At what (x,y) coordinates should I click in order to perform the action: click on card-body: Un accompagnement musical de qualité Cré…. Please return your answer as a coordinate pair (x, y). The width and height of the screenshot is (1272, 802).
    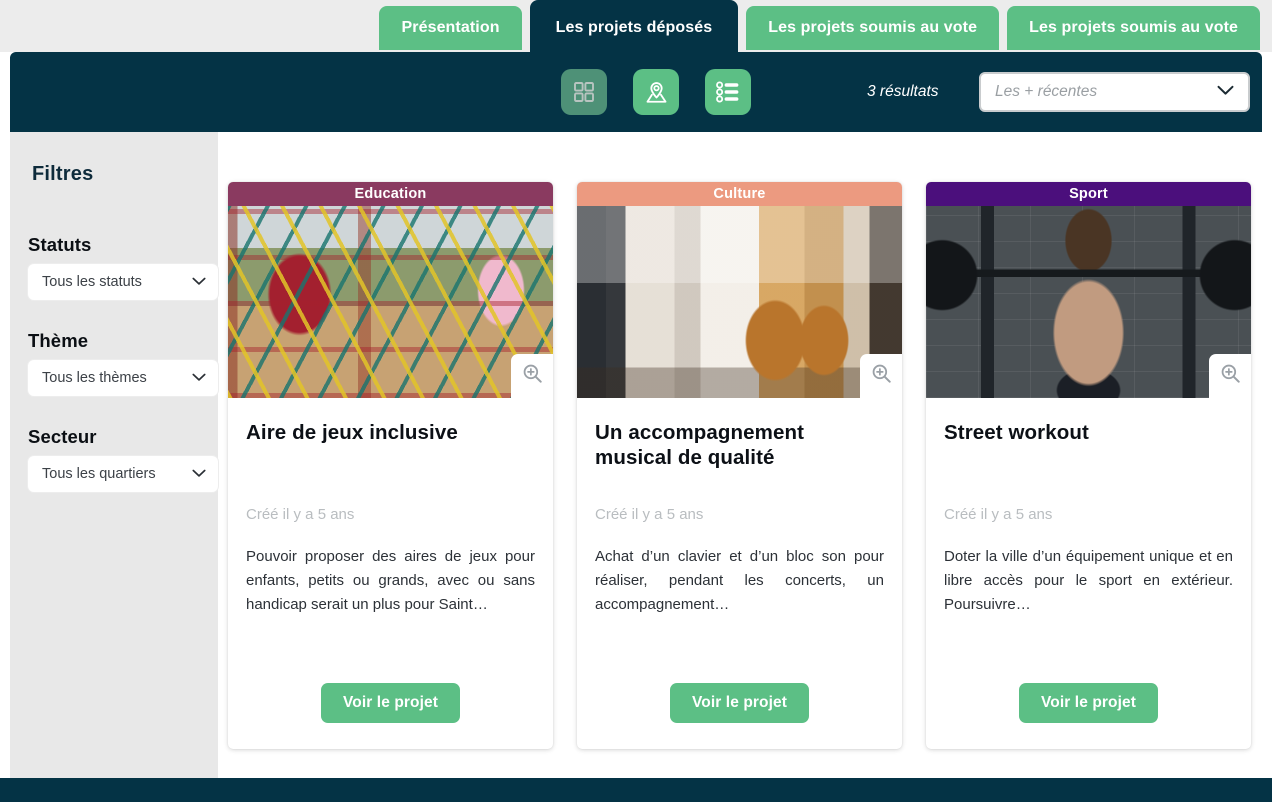
    Looking at the image, I should click on (739, 573).